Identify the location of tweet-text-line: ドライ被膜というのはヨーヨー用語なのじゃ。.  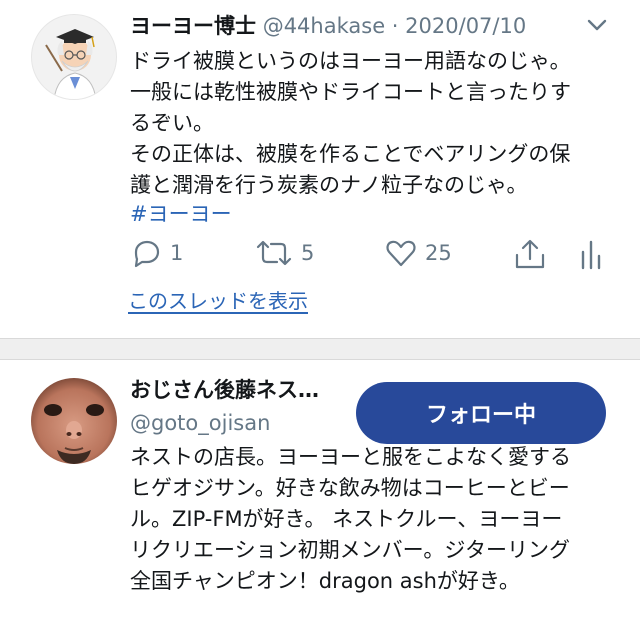
(350, 61).